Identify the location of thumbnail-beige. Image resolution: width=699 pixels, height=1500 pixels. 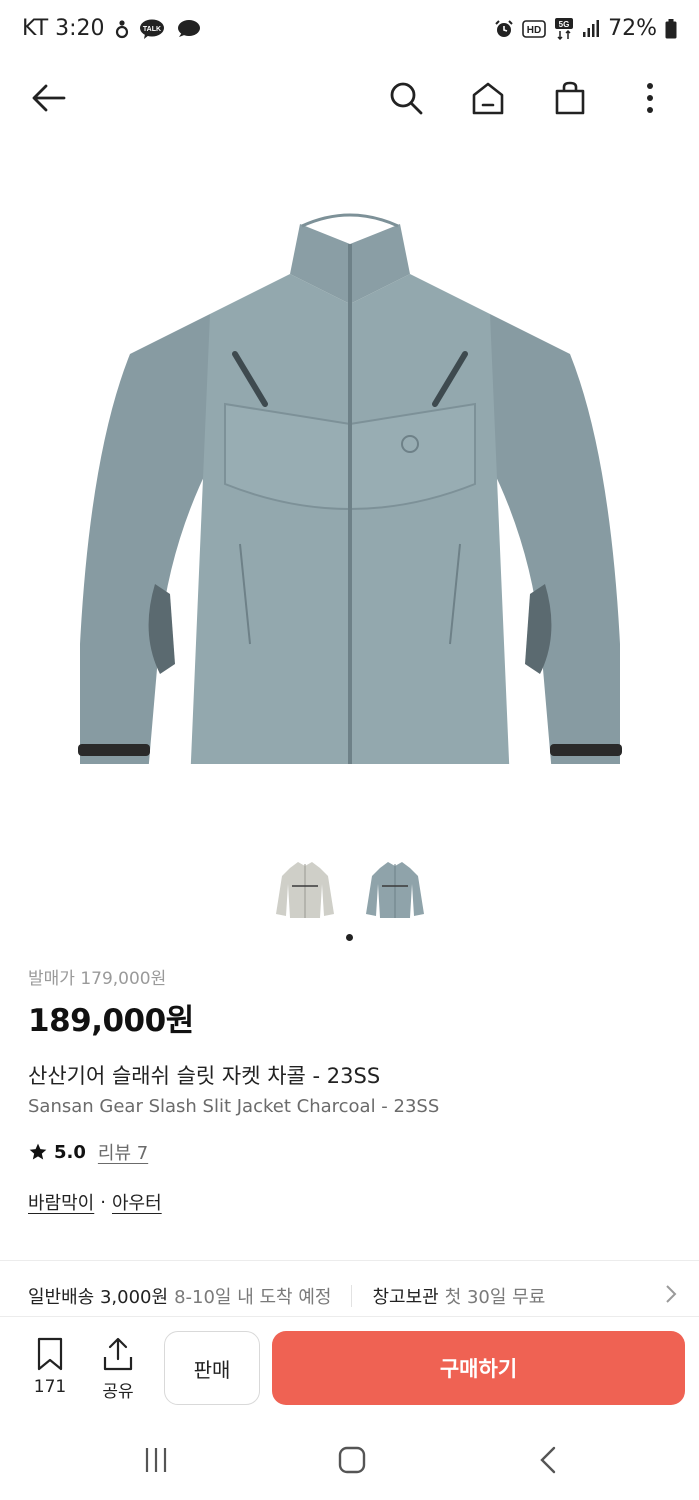
(305, 889).